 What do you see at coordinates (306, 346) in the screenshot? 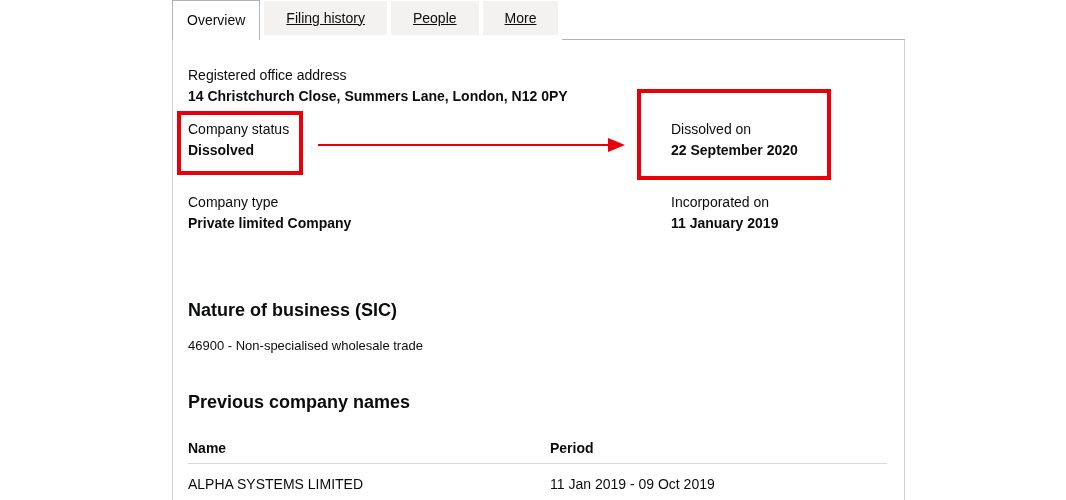
I see `sic-entry: 46900 - Non-specialised wholesale trade` at bounding box center [306, 346].